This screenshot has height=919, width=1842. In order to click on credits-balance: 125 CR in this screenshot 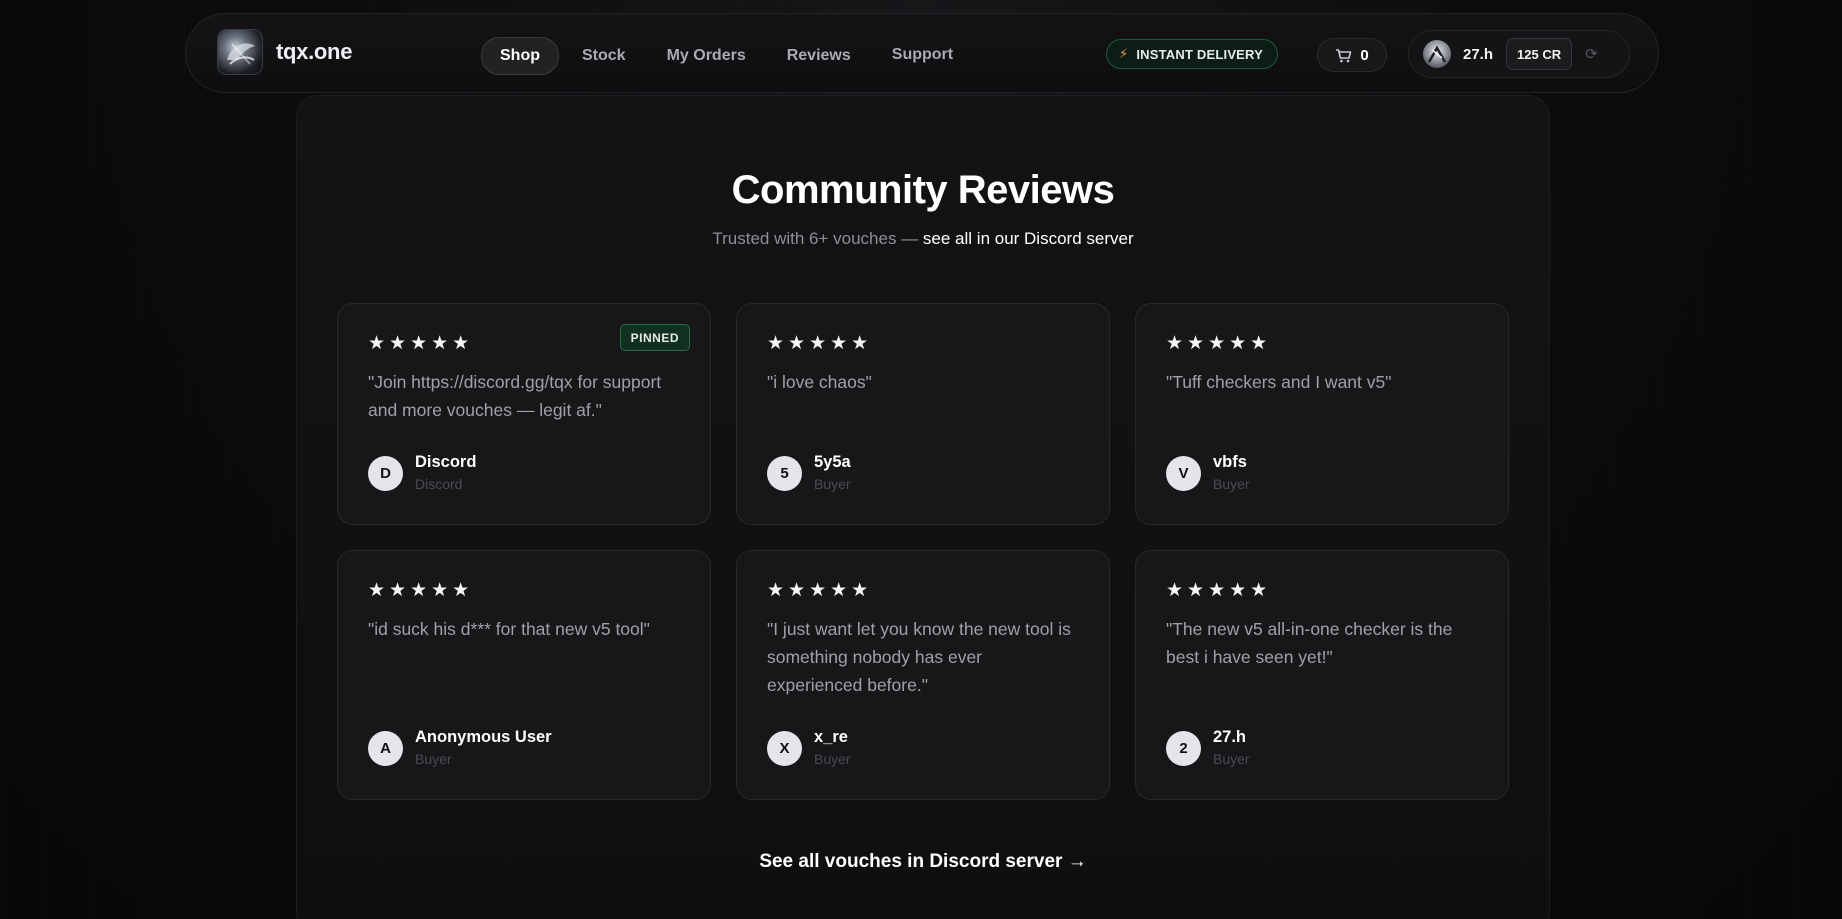, I will do `click(1539, 54)`.